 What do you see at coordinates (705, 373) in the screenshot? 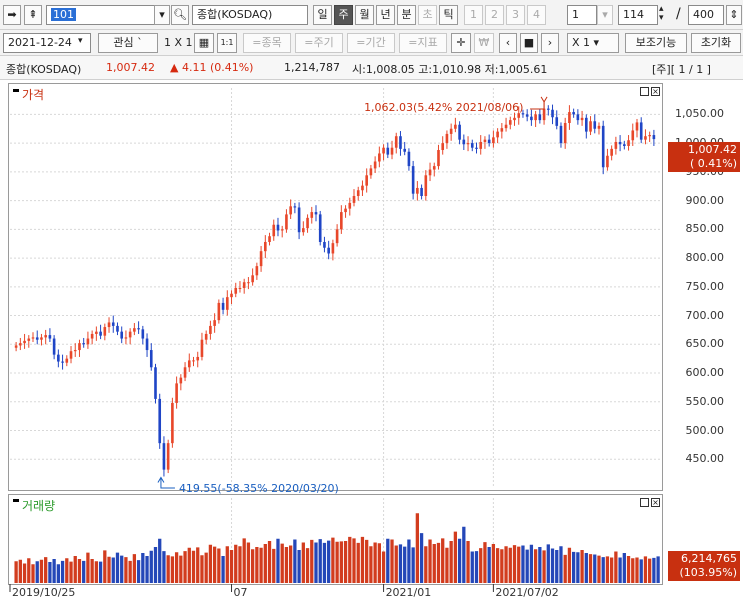
I see `price-y-tick: 600.00` at bounding box center [705, 373].